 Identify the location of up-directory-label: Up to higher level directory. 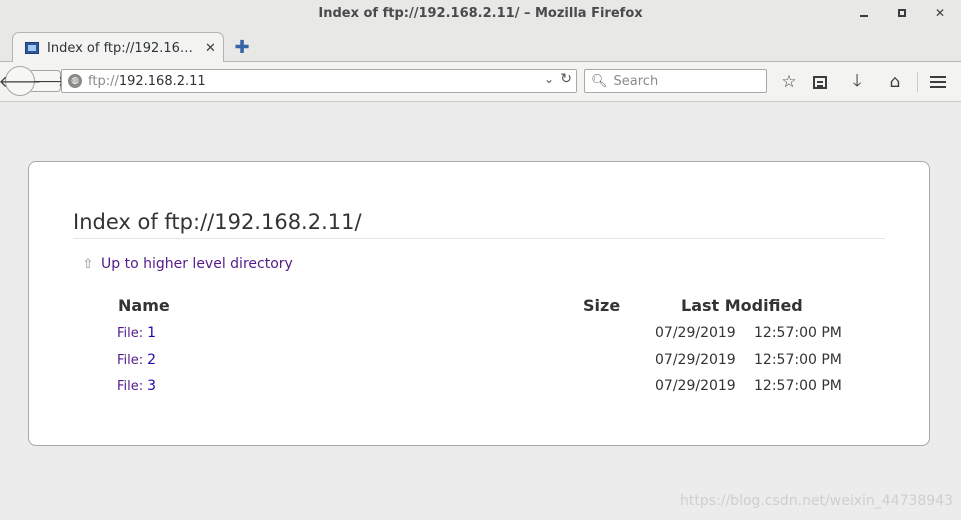
(197, 264).